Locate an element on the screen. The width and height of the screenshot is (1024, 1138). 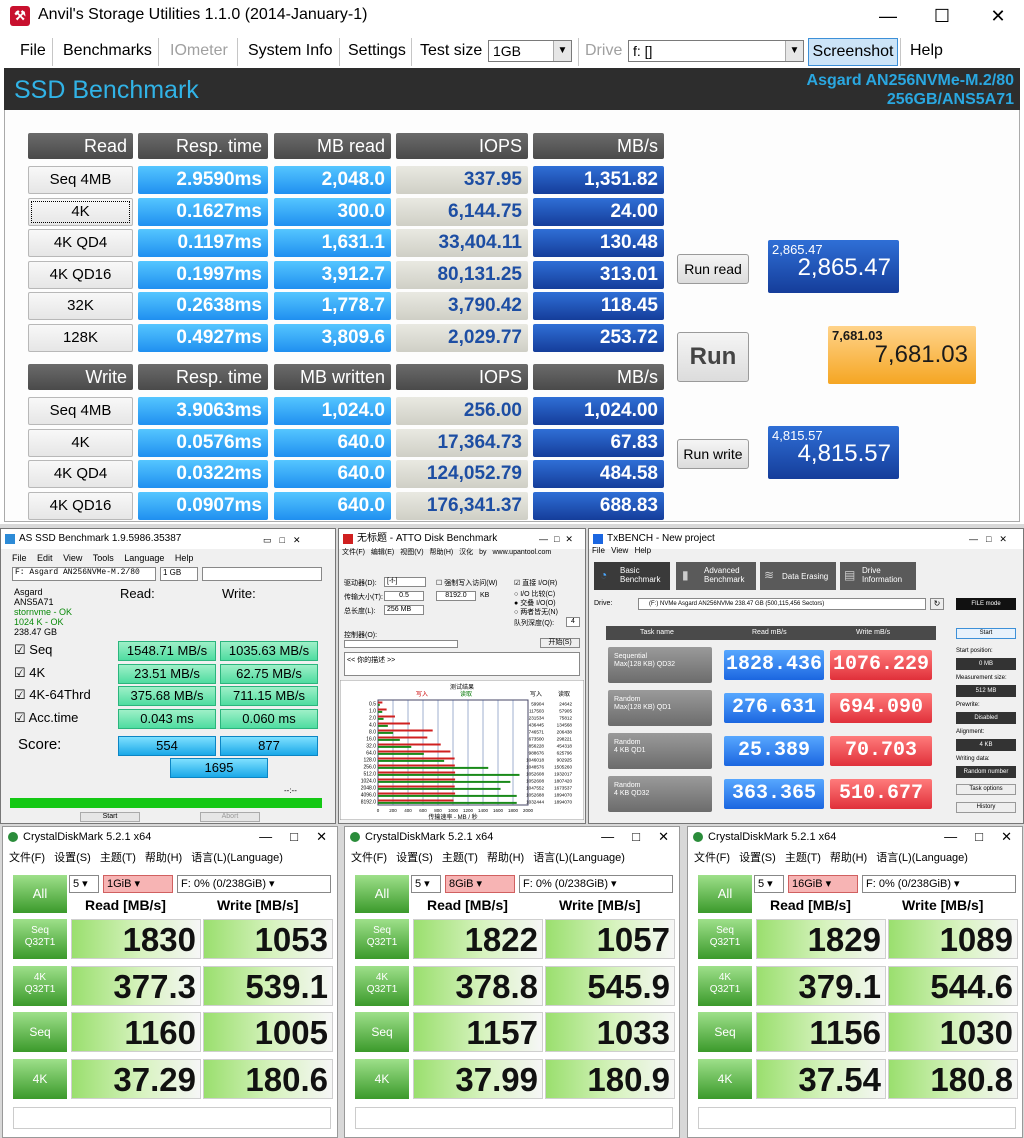
as-ssd-drive-select: F: Asgard AN256NVMe-M.2/80 is located at coordinates (84, 574).